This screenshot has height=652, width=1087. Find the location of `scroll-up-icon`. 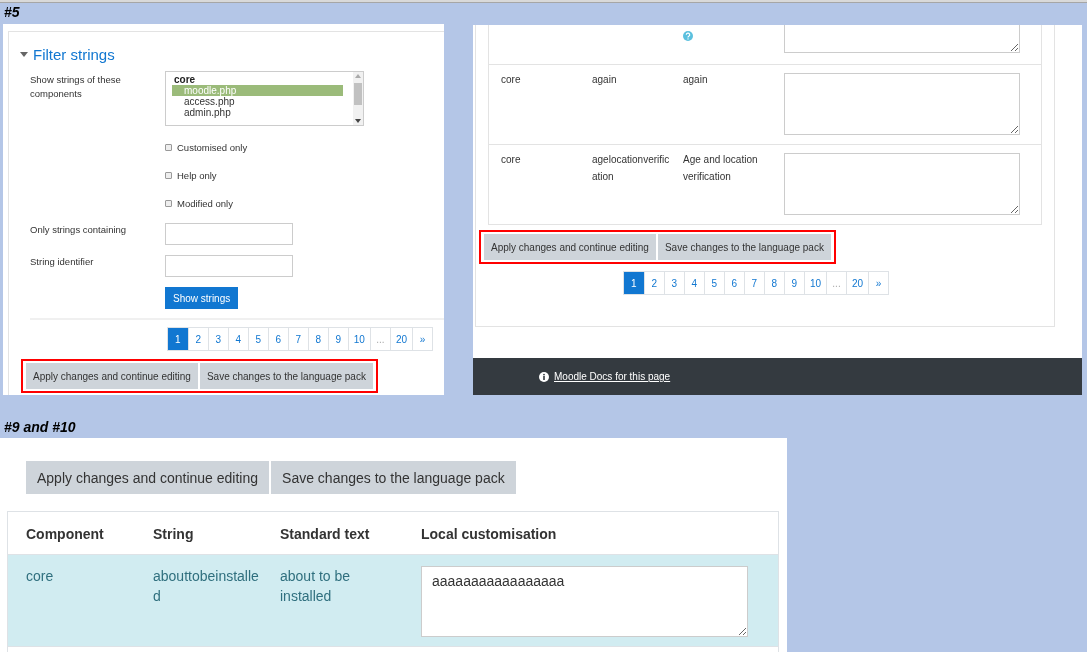

scroll-up-icon is located at coordinates (358, 76).